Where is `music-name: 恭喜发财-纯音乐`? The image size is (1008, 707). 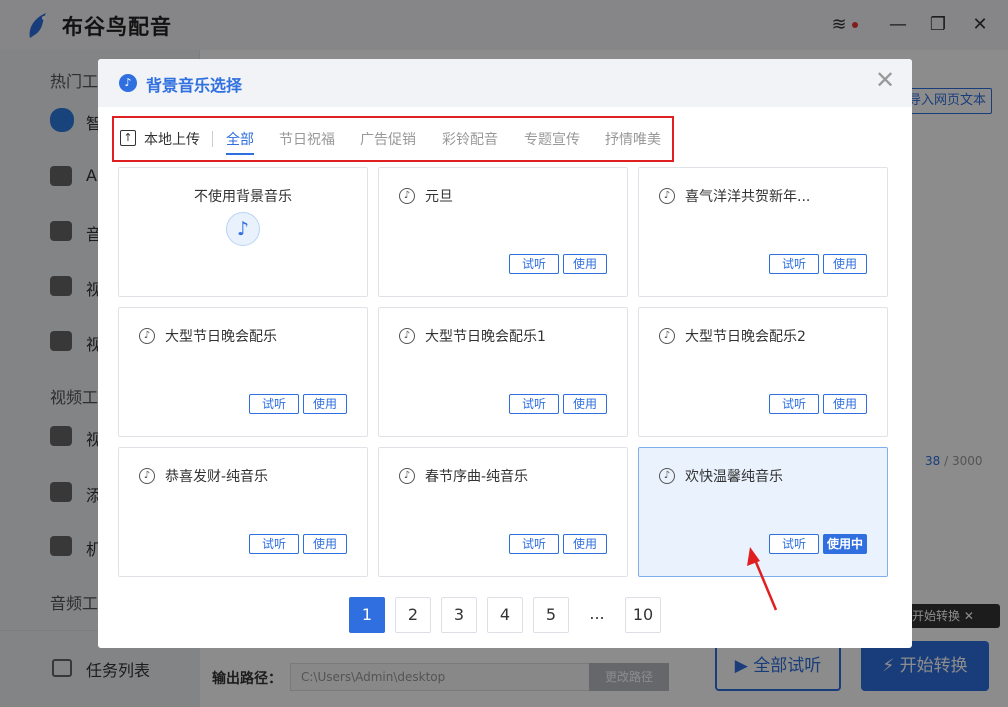
music-name: 恭喜发财-纯音乐 is located at coordinates (217, 477).